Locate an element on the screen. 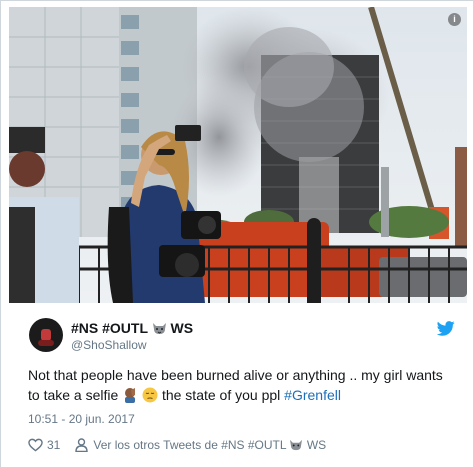 The width and height of the screenshot is (474, 468). more-tweets-suffix: WS is located at coordinates (316, 445).